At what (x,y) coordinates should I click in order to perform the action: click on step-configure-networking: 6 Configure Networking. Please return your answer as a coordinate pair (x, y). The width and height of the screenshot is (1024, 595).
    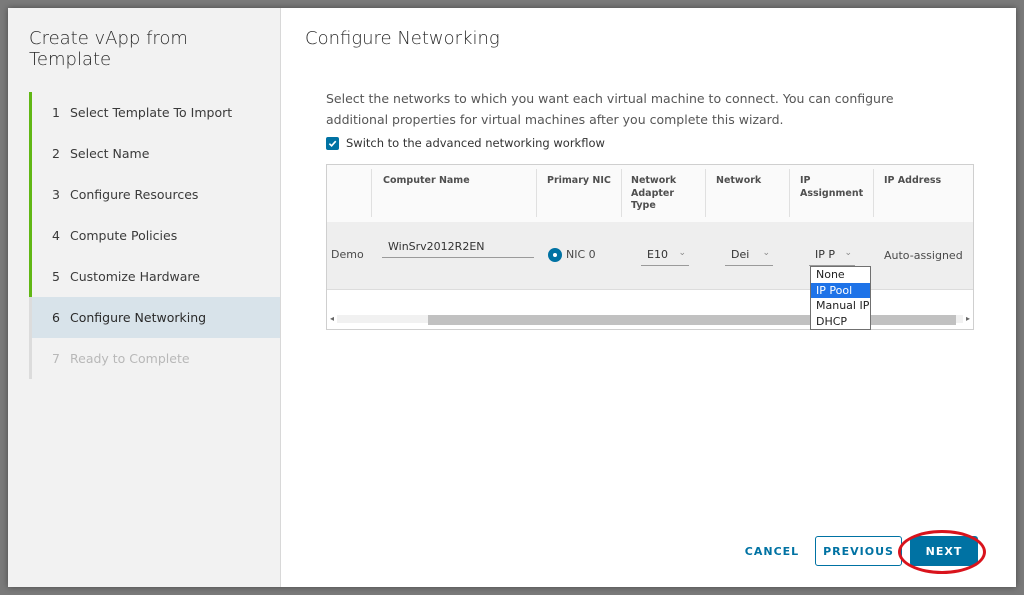
    Looking at the image, I should click on (154, 317).